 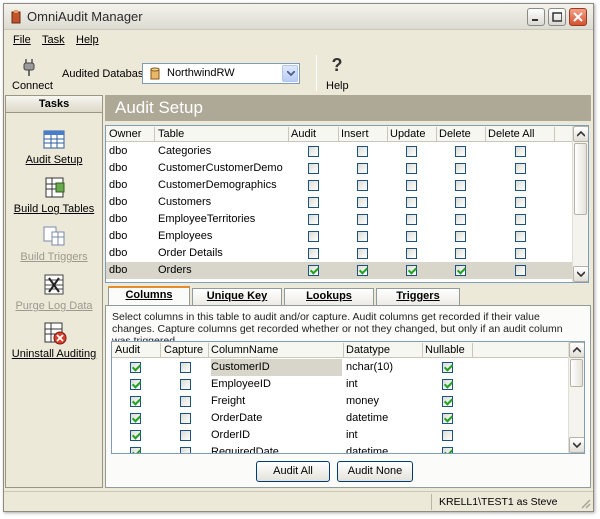 I want to click on menu-help: Help, so click(x=87, y=40).